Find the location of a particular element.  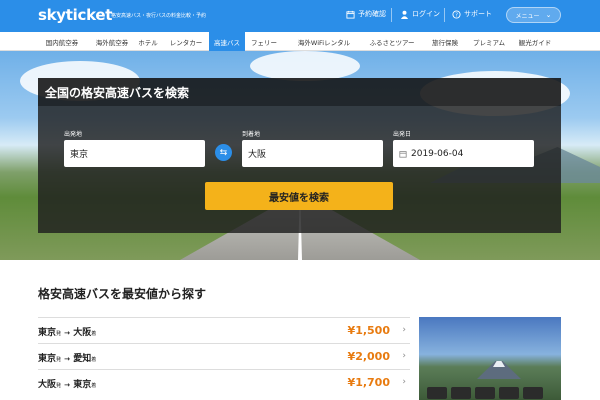

destination-input: 大阪 is located at coordinates (312, 153).